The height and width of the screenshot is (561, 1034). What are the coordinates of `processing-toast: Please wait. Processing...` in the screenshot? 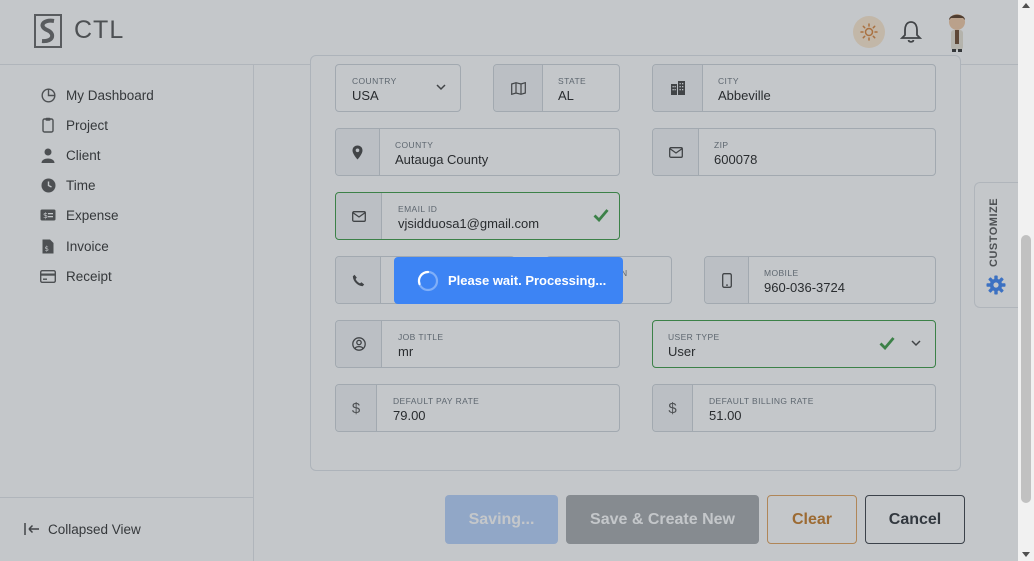 It's located at (508, 280).